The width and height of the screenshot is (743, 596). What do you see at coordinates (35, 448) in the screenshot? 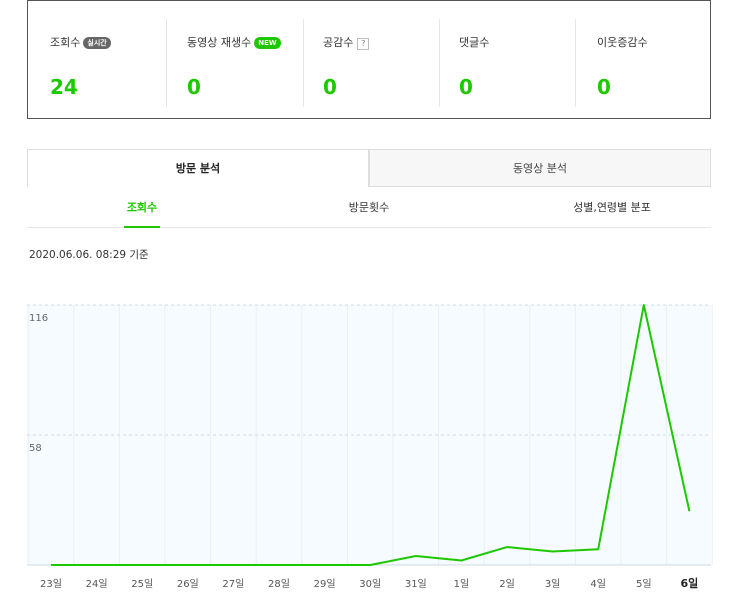
I see `y-tick-label: 58` at bounding box center [35, 448].